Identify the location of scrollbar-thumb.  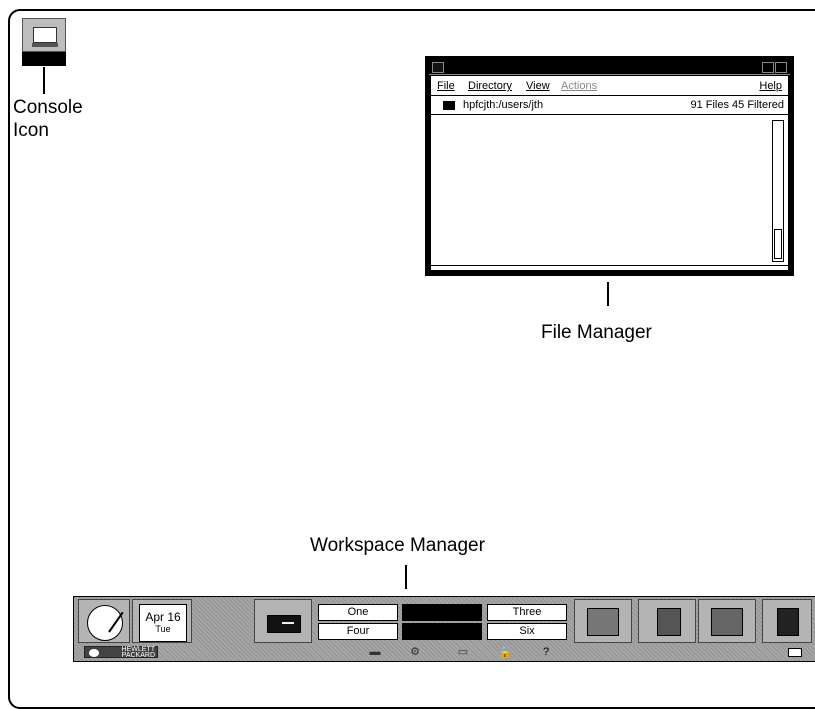
(778, 244).